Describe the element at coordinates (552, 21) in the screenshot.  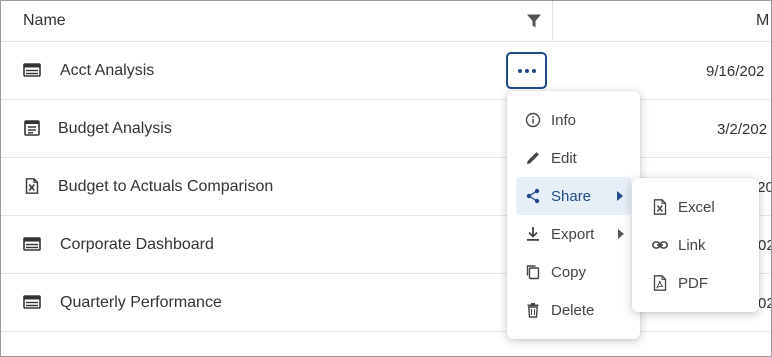
I see `column-divider` at that location.